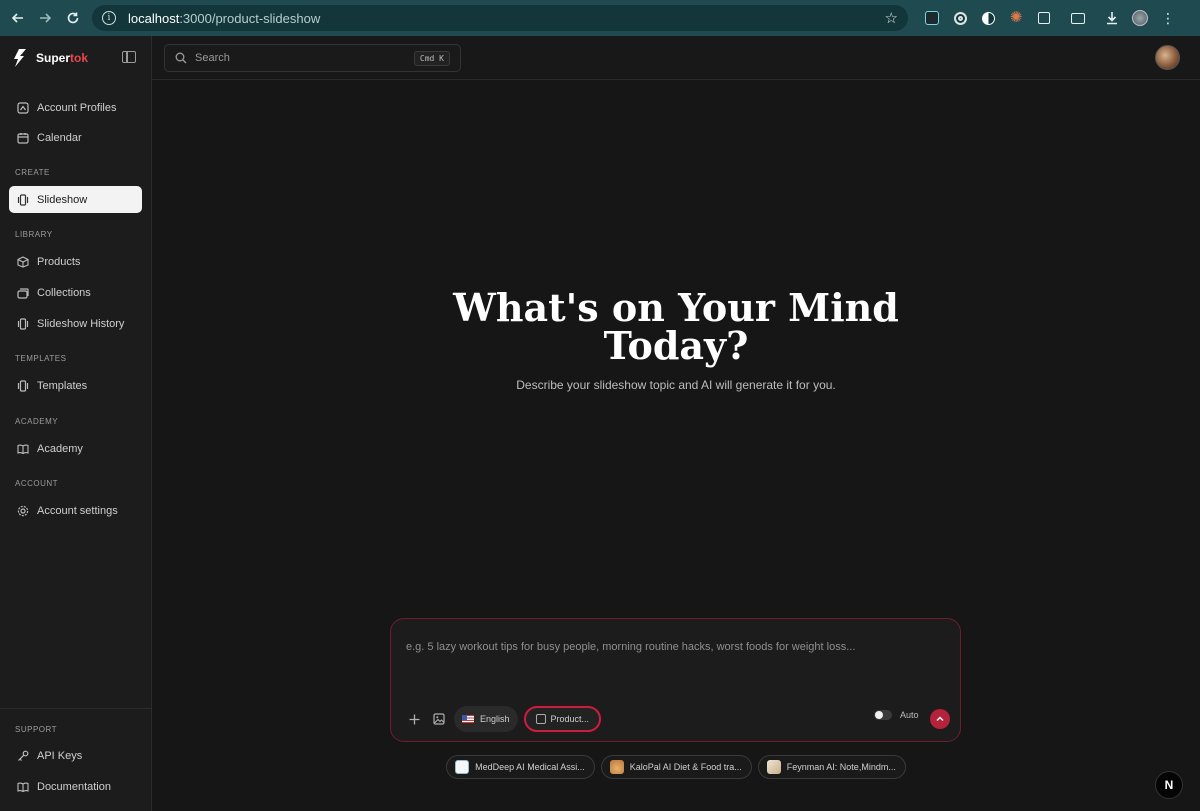 The height and width of the screenshot is (811, 1200). I want to click on nextjs-dev-badge: N, so click(1169, 785).